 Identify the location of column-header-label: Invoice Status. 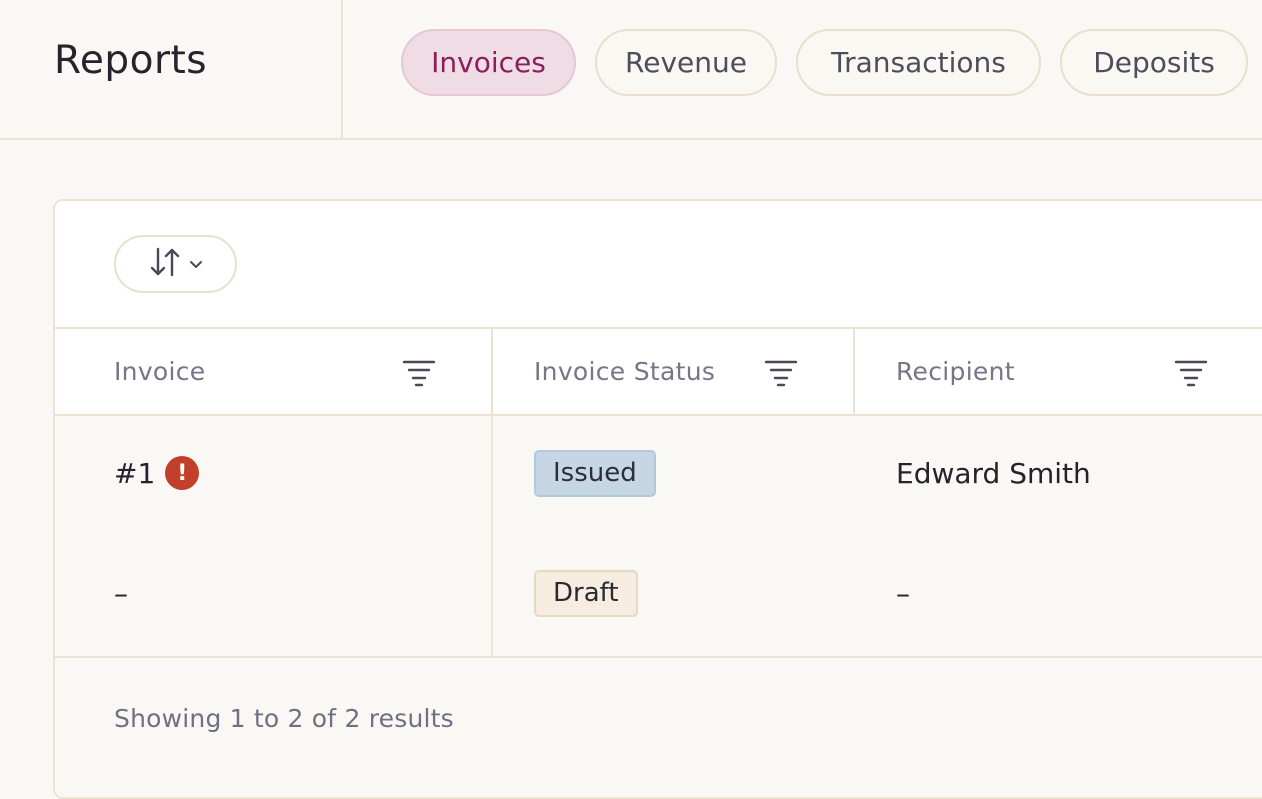
(625, 371).